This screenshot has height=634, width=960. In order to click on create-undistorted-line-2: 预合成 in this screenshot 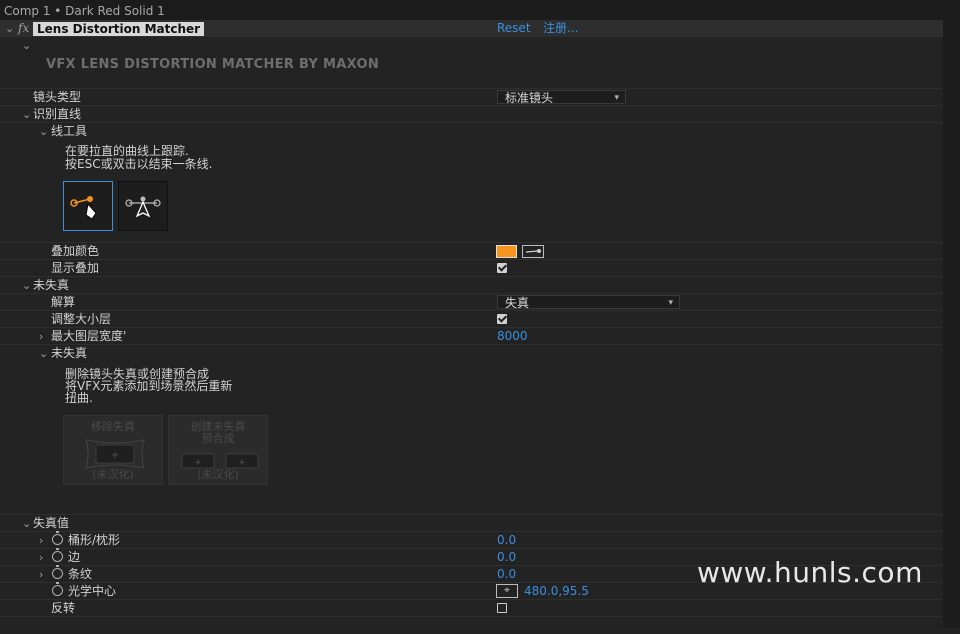, I will do `click(218, 438)`.